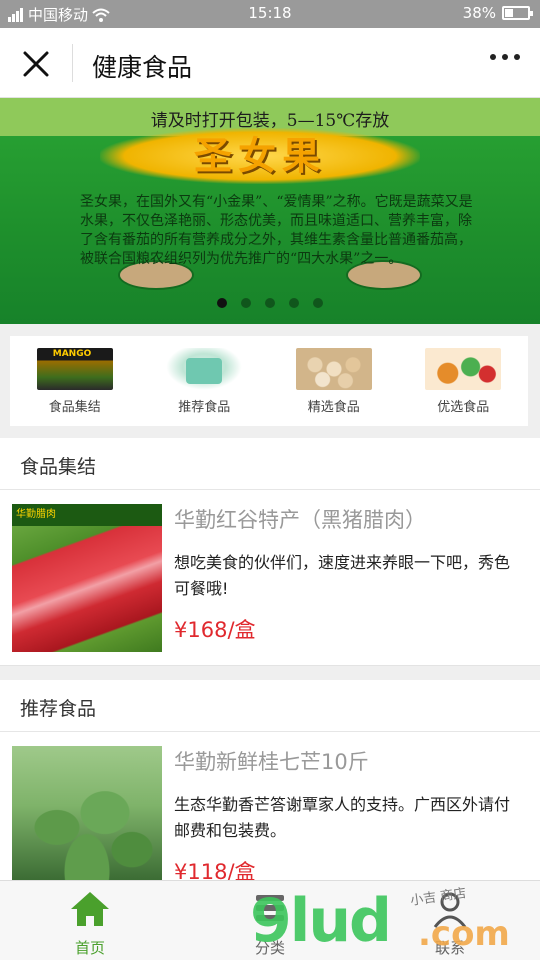 The width and height of the screenshot is (540, 960). Describe the element at coordinates (269, 948) in the screenshot. I see `tab-label: 分类` at that location.